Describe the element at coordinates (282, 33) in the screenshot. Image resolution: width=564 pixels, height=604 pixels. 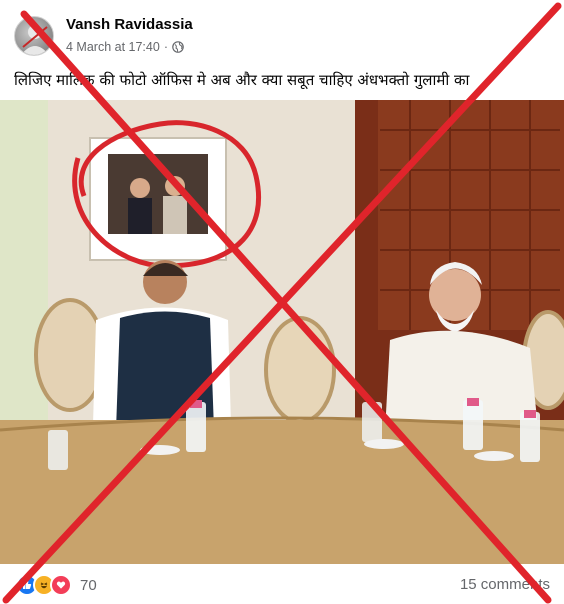
I see `post-header: Vansh Ravidassia 4 March at 17:40 ·` at that location.